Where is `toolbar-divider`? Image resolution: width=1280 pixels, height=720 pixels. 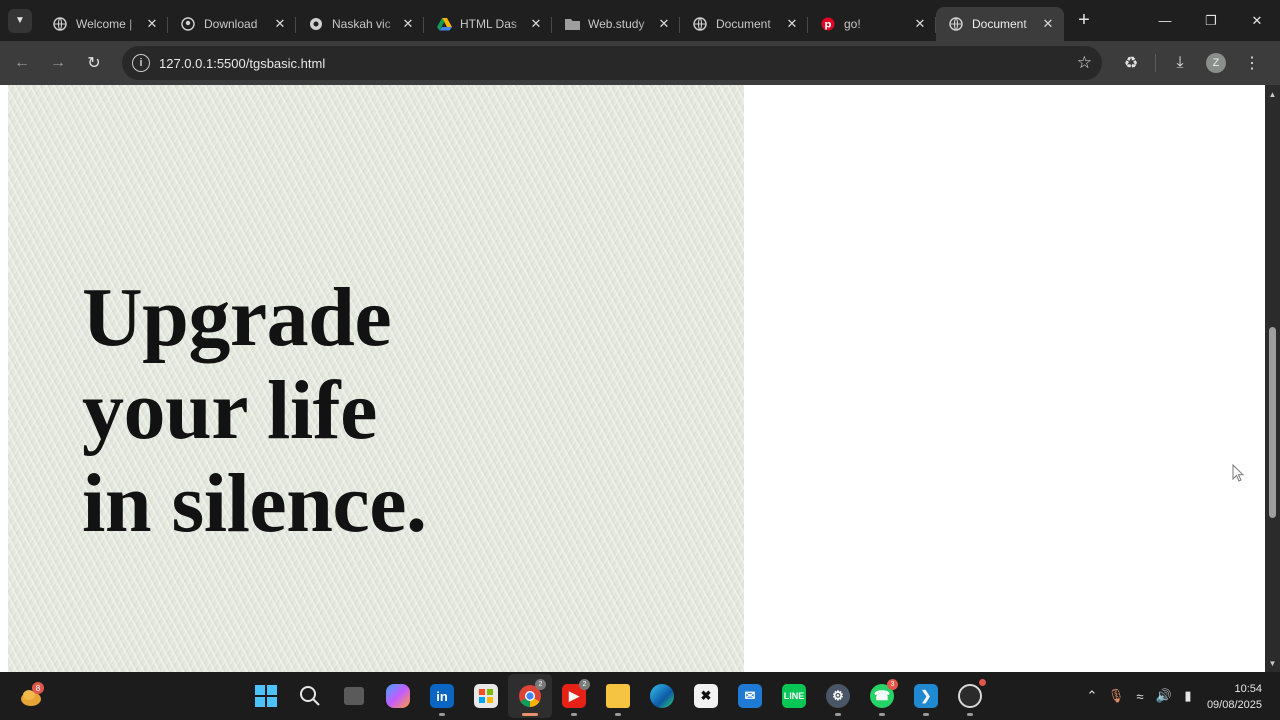
toolbar-divider is located at coordinates (1155, 63).